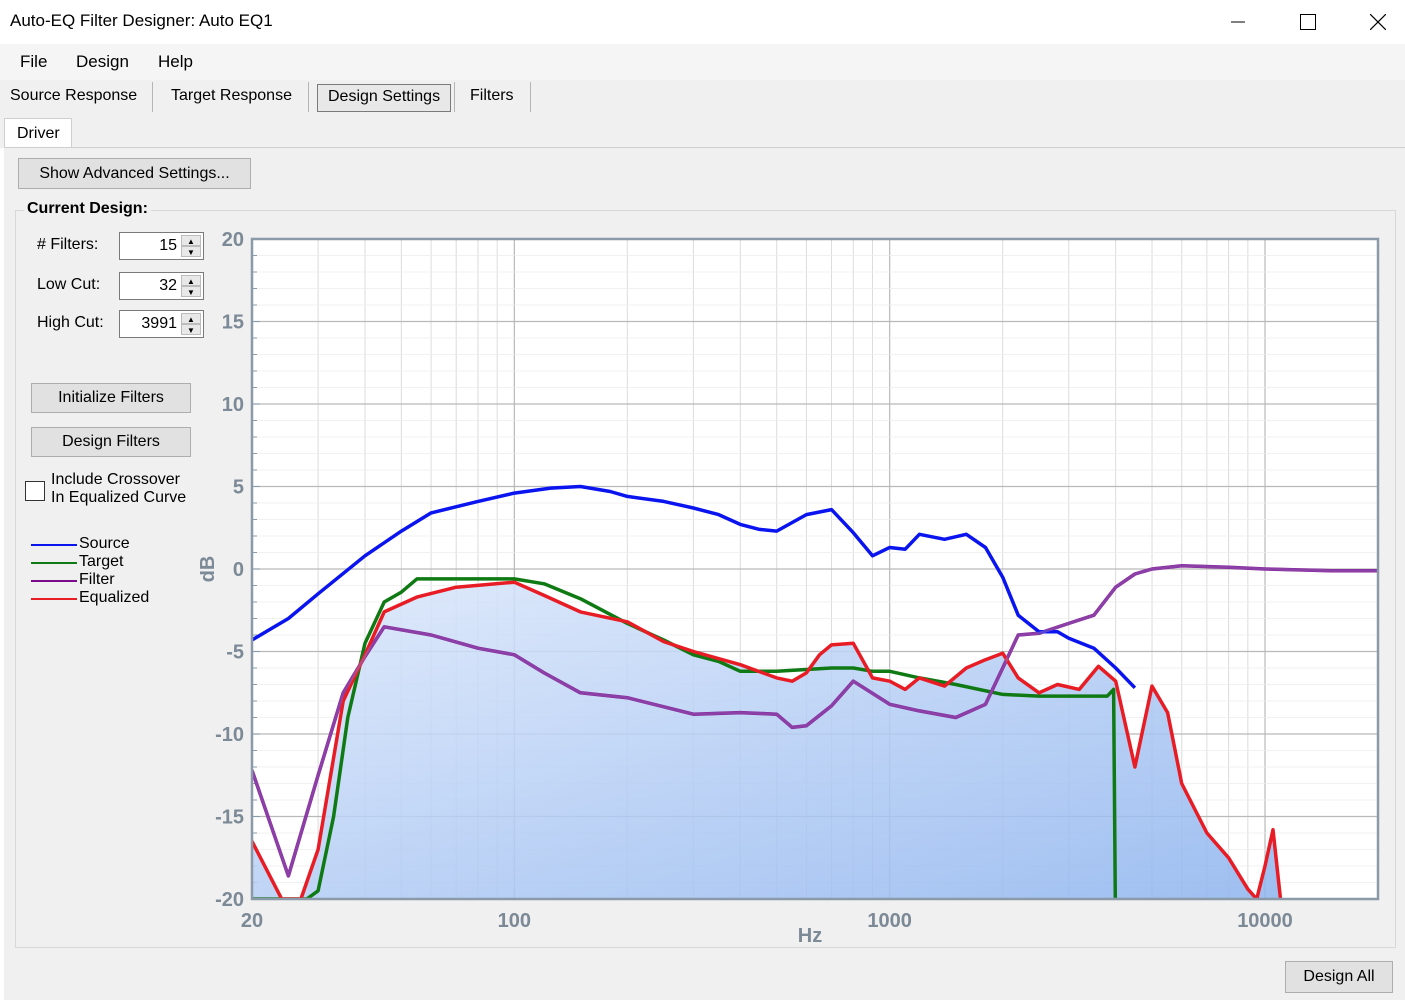  What do you see at coordinates (70, 322) in the screenshot?
I see `high-cut-label: High Cut:` at bounding box center [70, 322].